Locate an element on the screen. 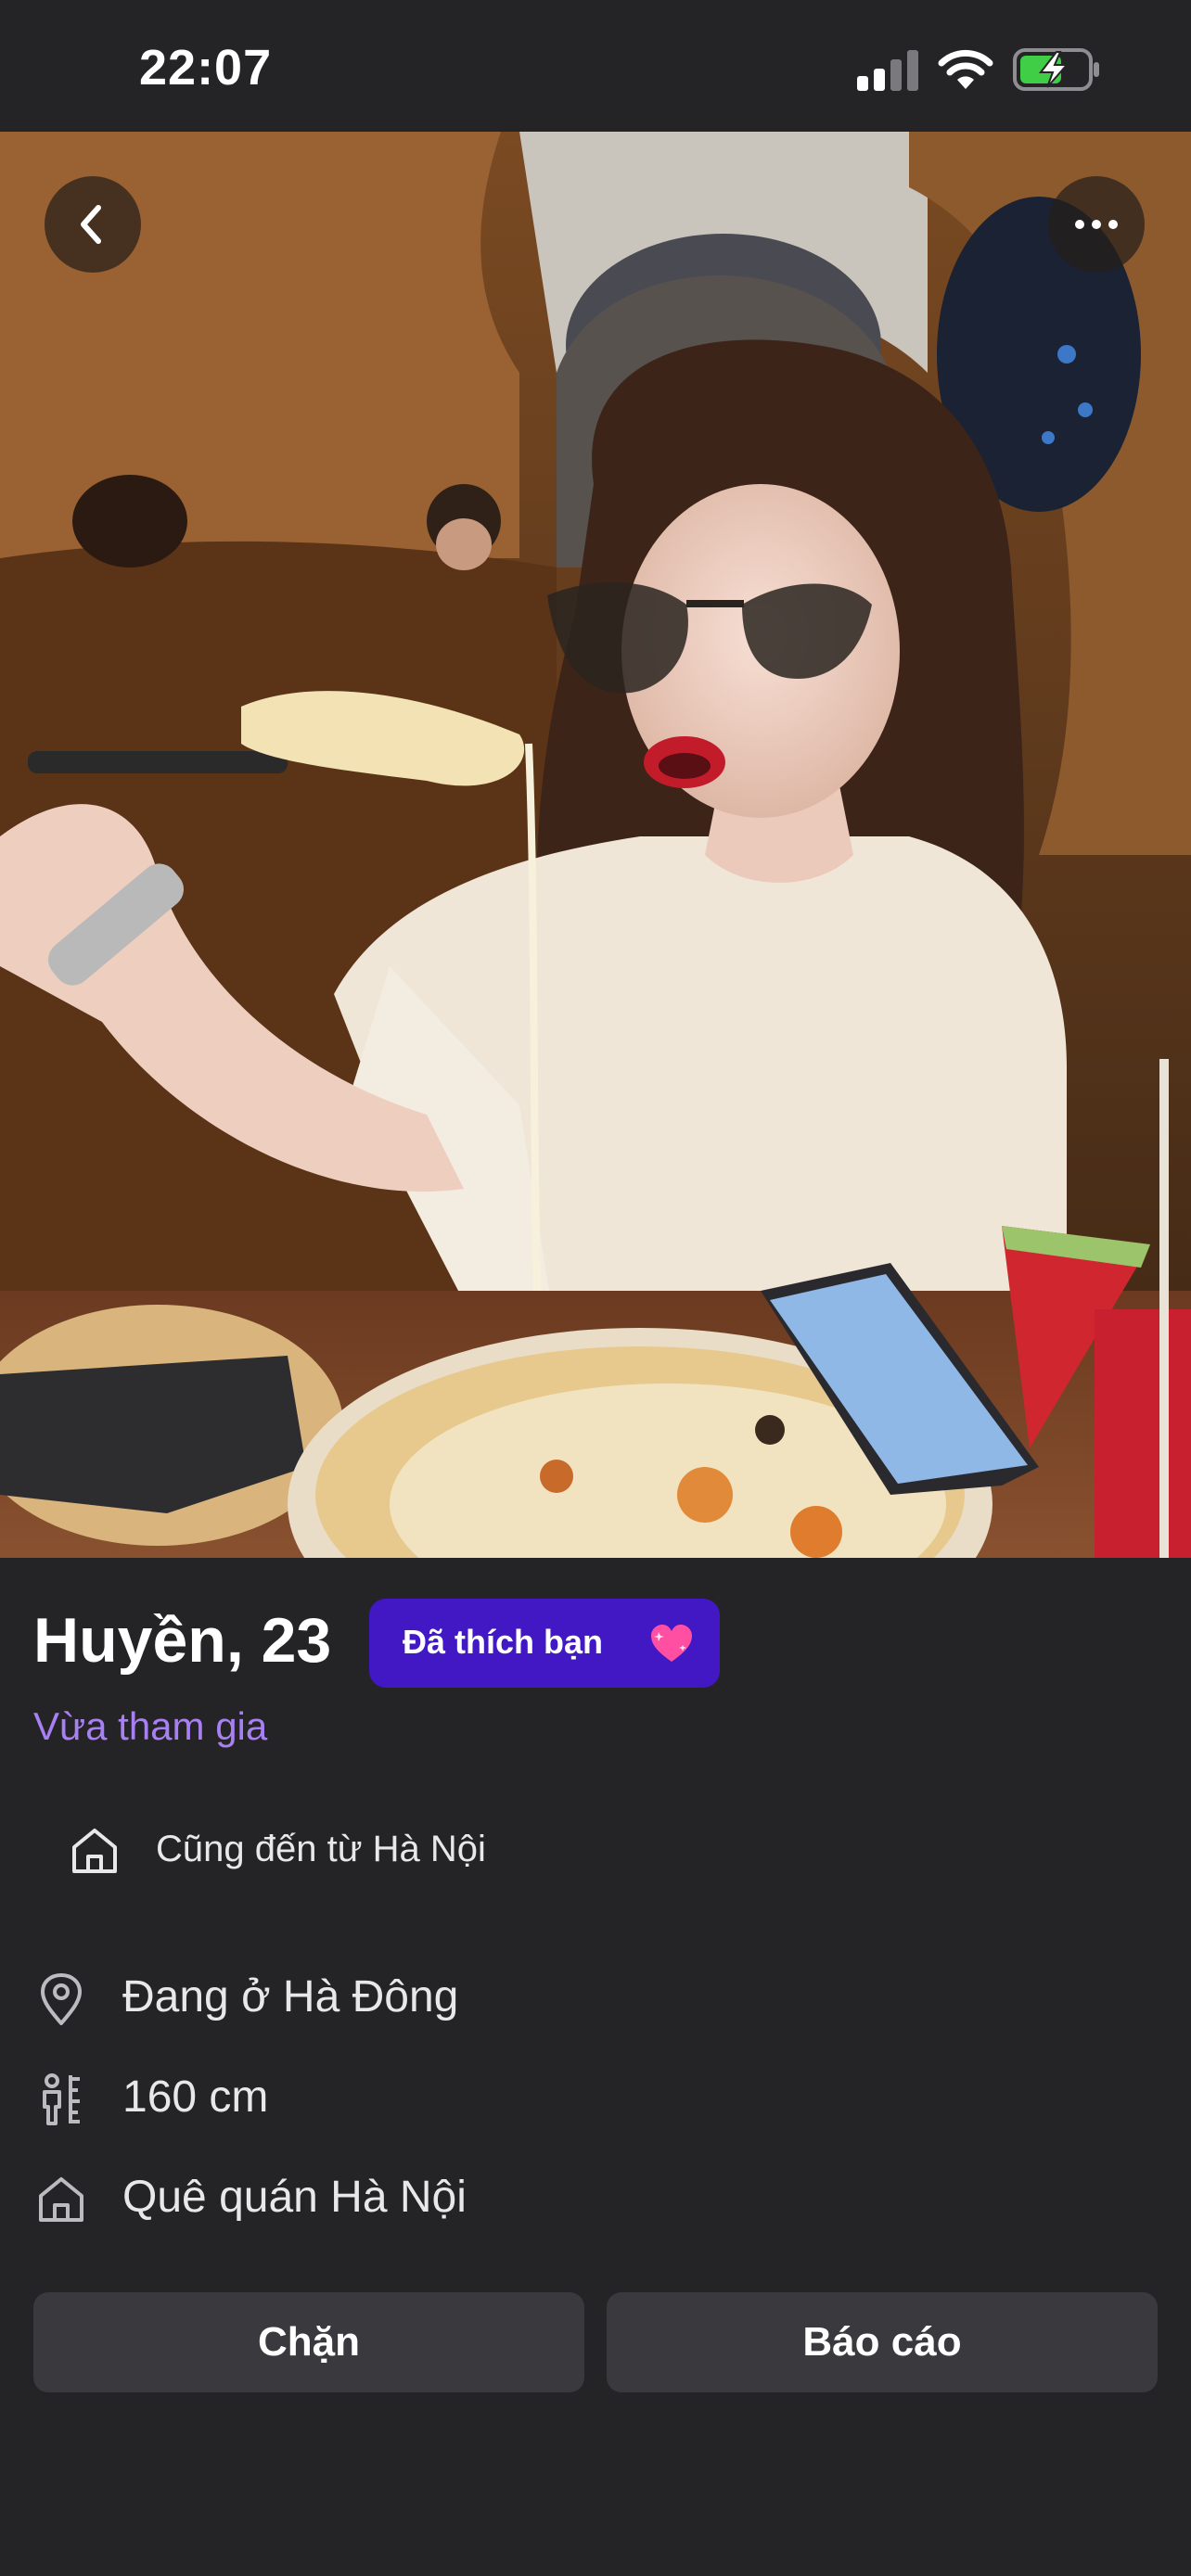 This screenshot has height=2576, width=1191. battery-charging-icon is located at coordinates (1056, 69).